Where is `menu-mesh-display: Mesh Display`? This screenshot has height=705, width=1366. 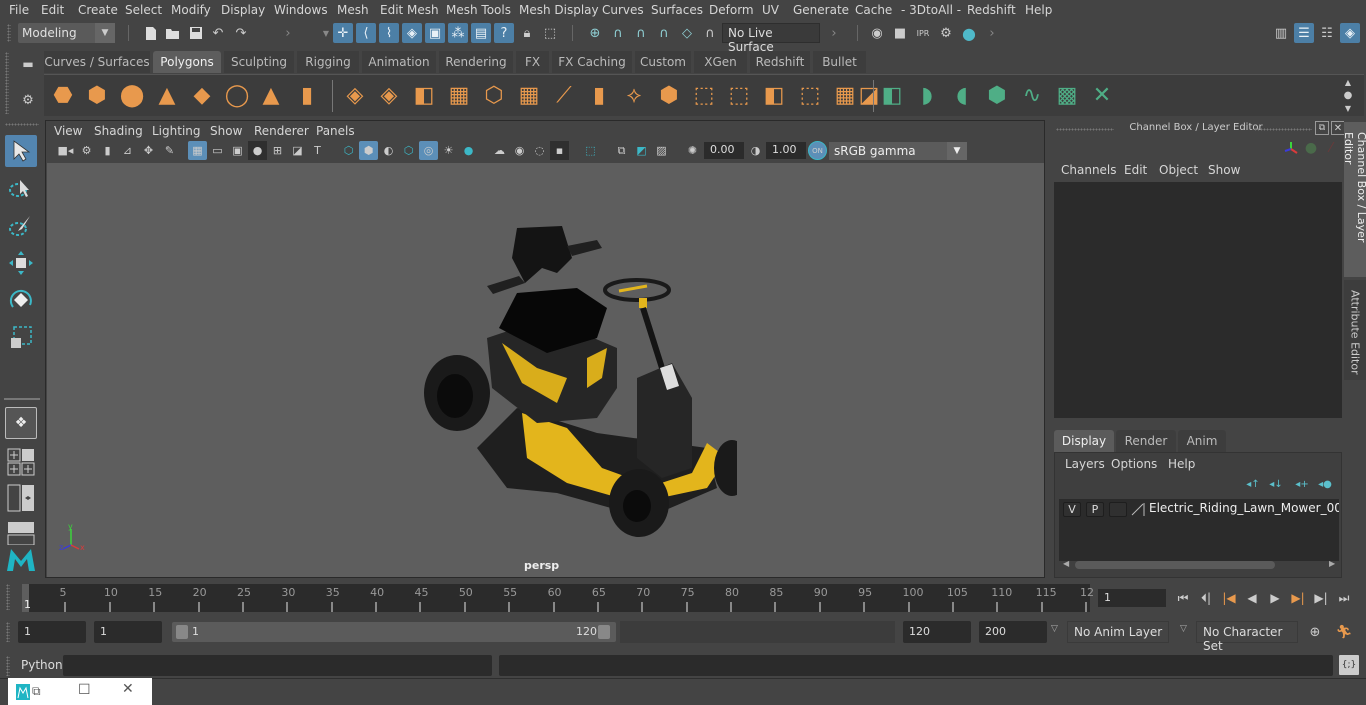
menu-mesh-display: Mesh Display is located at coordinates (559, 10).